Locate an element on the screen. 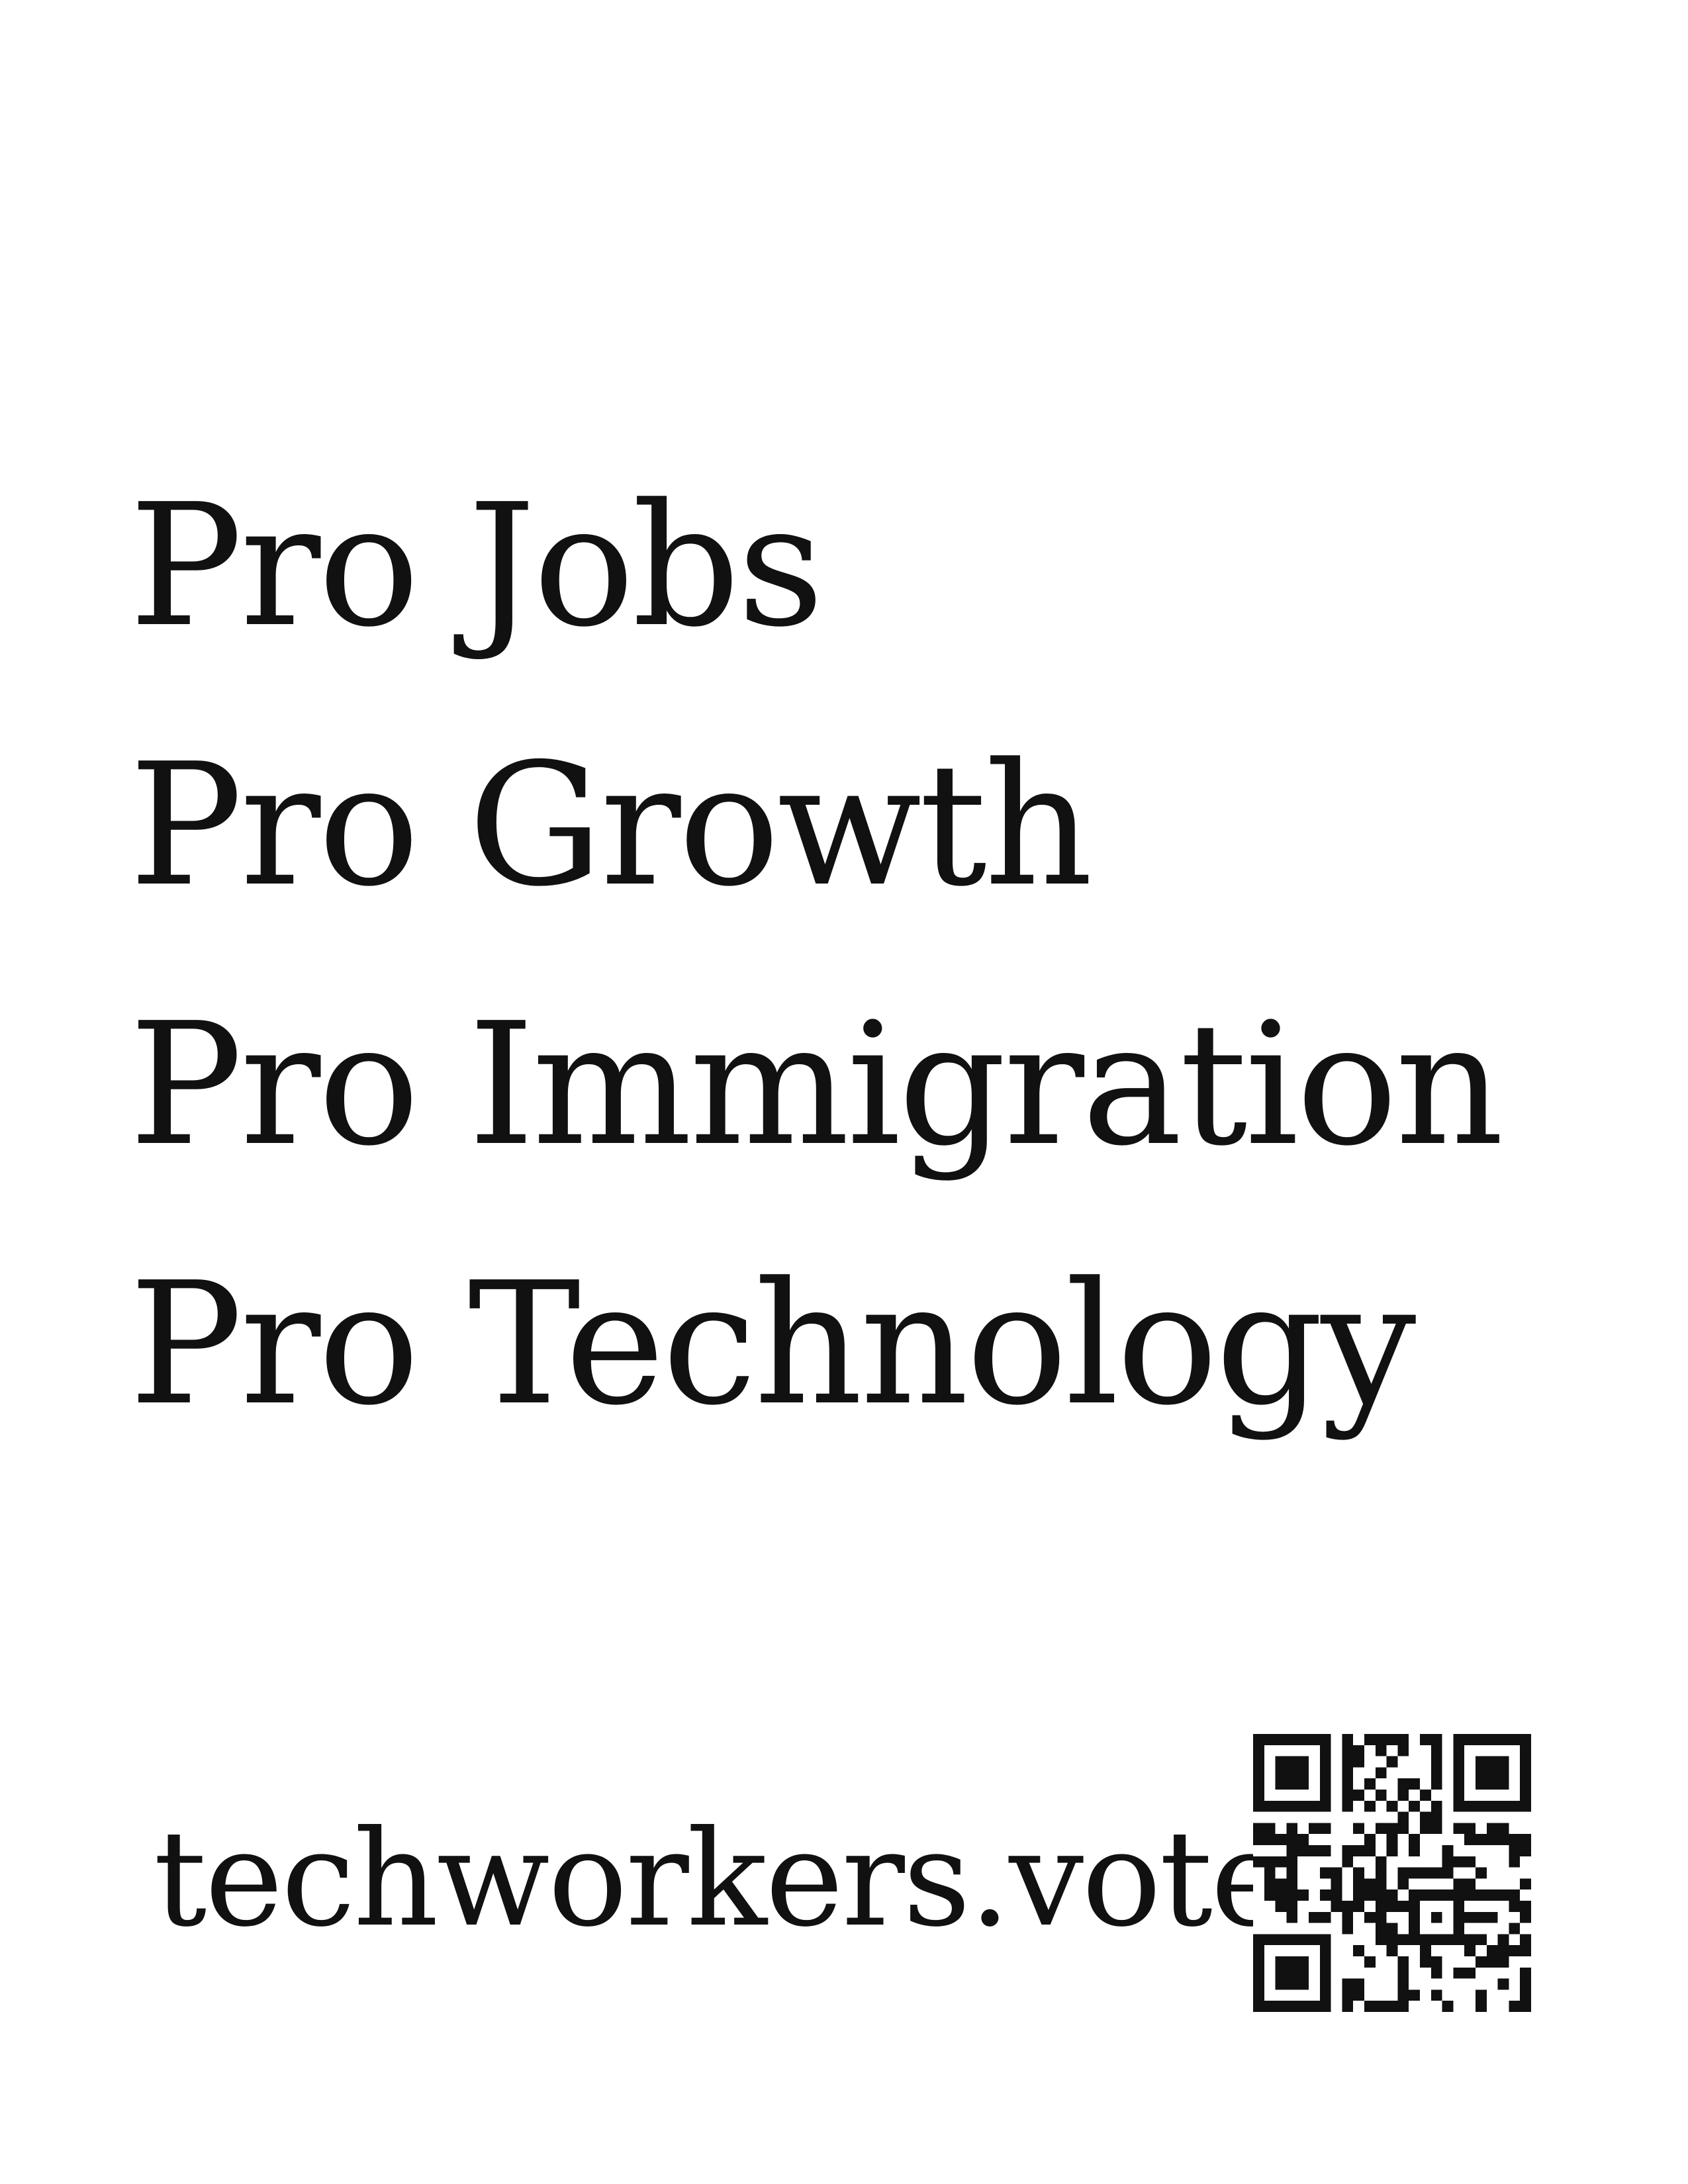 The image size is (1688, 2184). qr-code-icon is located at coordinates (1392, 1873).